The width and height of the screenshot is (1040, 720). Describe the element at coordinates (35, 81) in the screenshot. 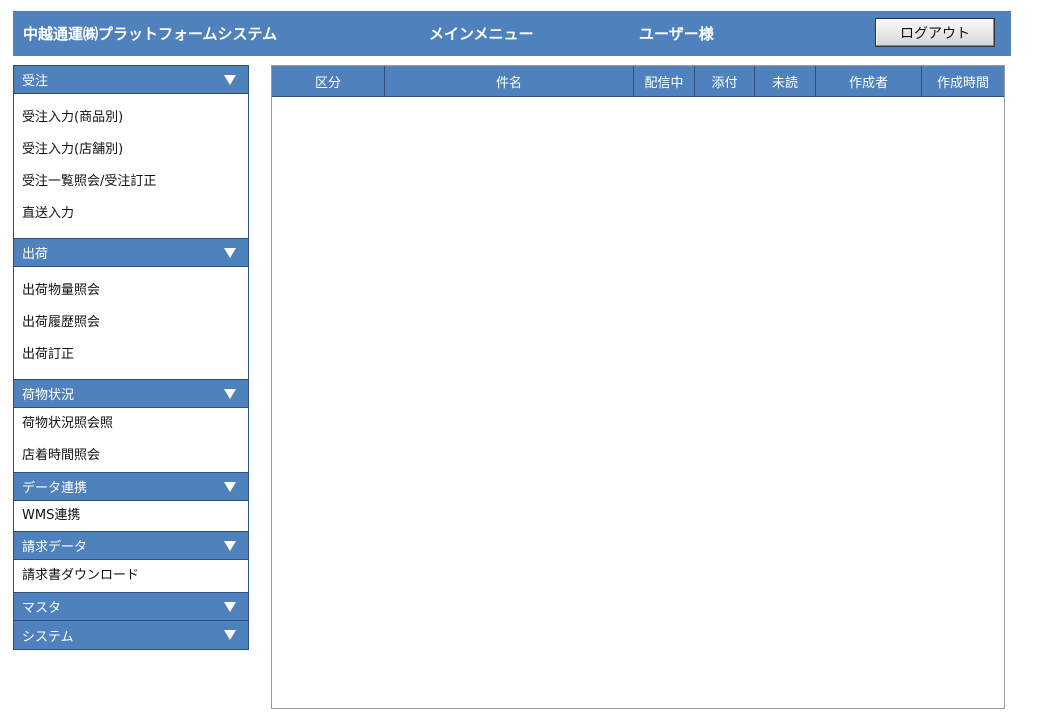

I see `section-title: 受注` at that location.